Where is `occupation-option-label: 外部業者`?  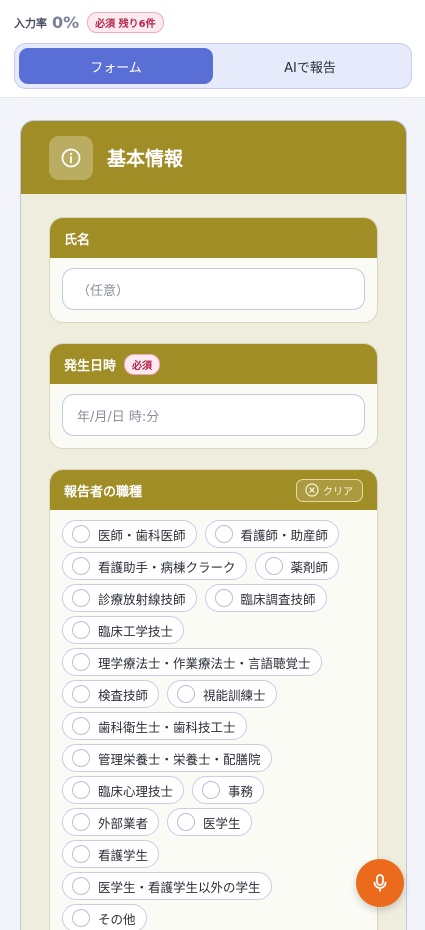 occupation-option-label: 外部業者 is located at coordinates (123, 823).